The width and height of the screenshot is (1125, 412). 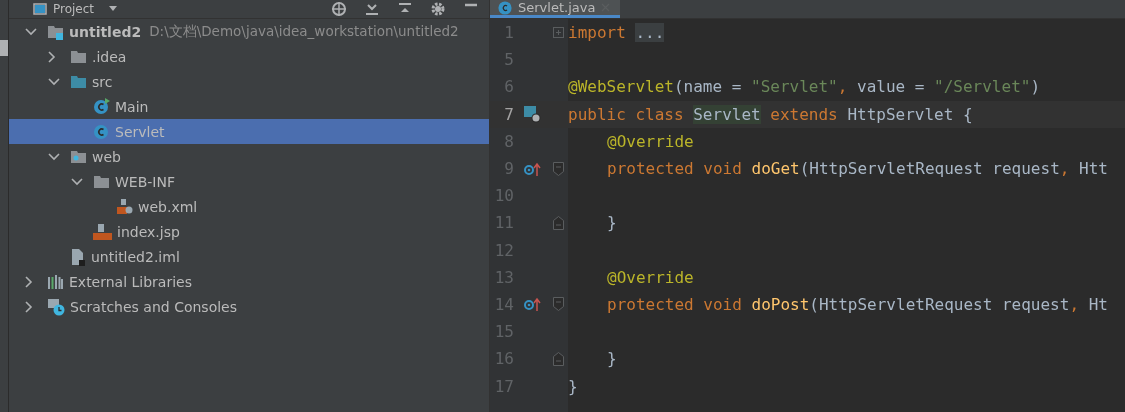 I want to click on tree-item: Scratches and Consoles, so click(x=249, y=306).